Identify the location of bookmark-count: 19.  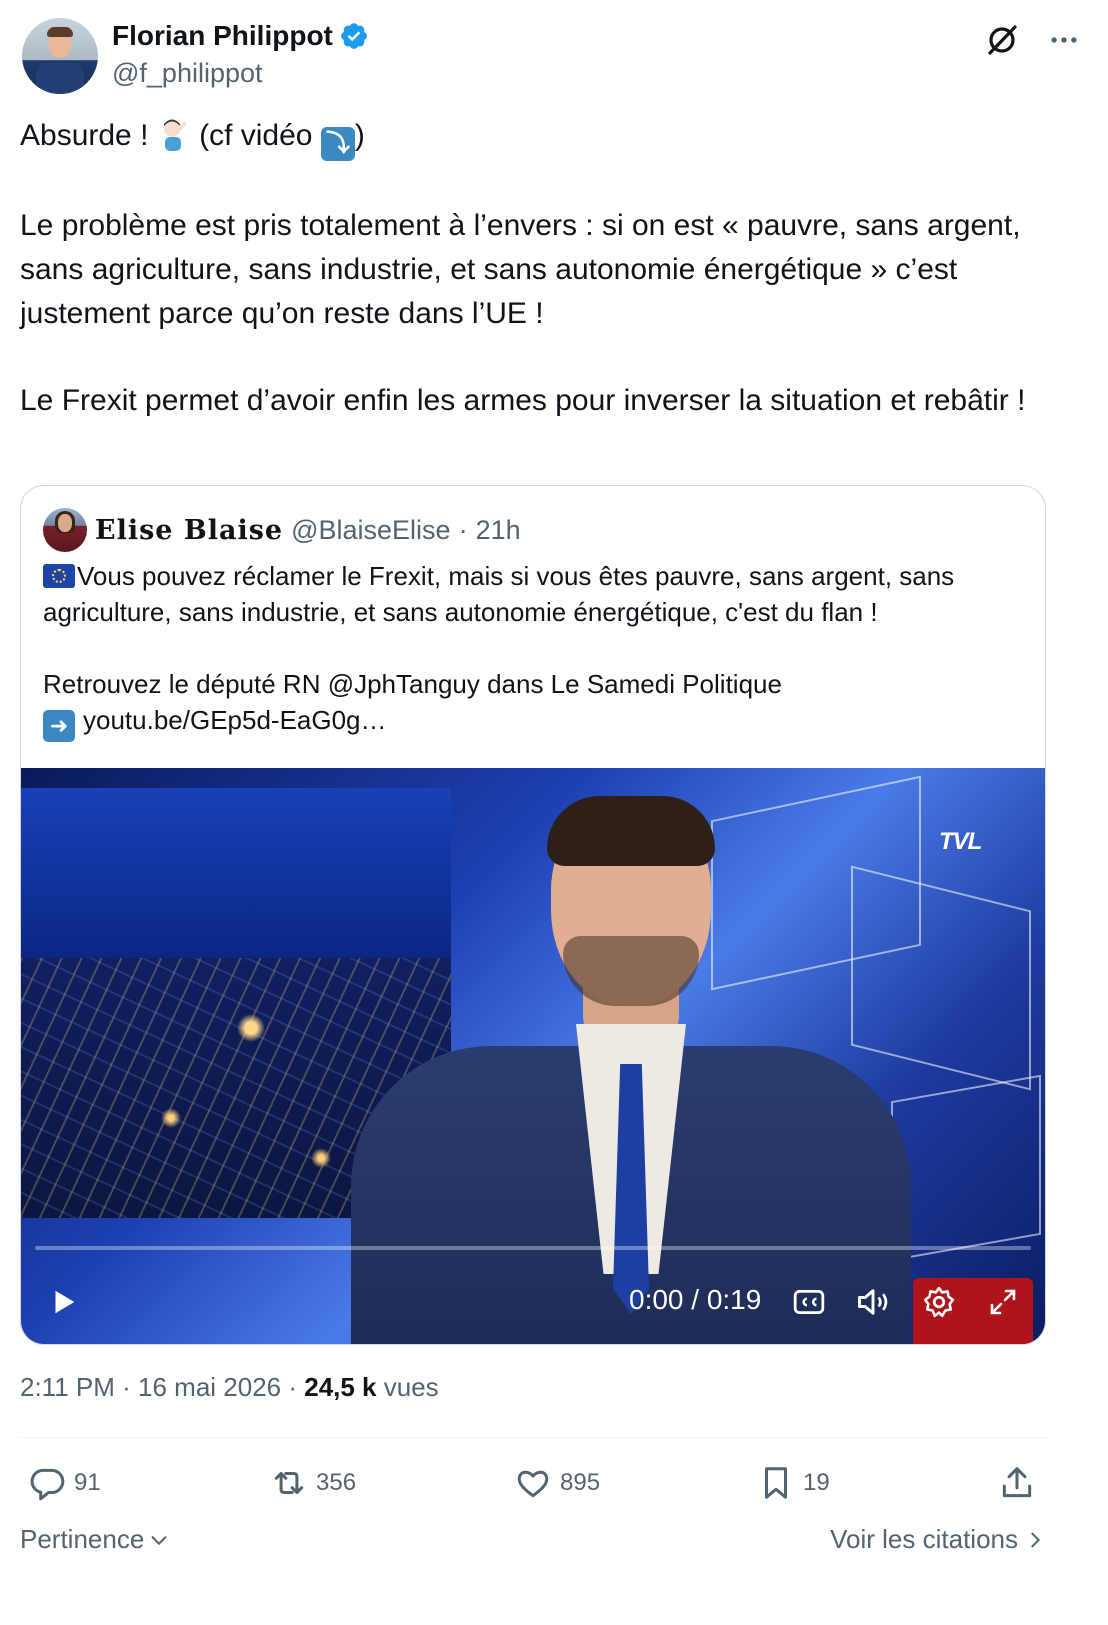
(816, 1482).